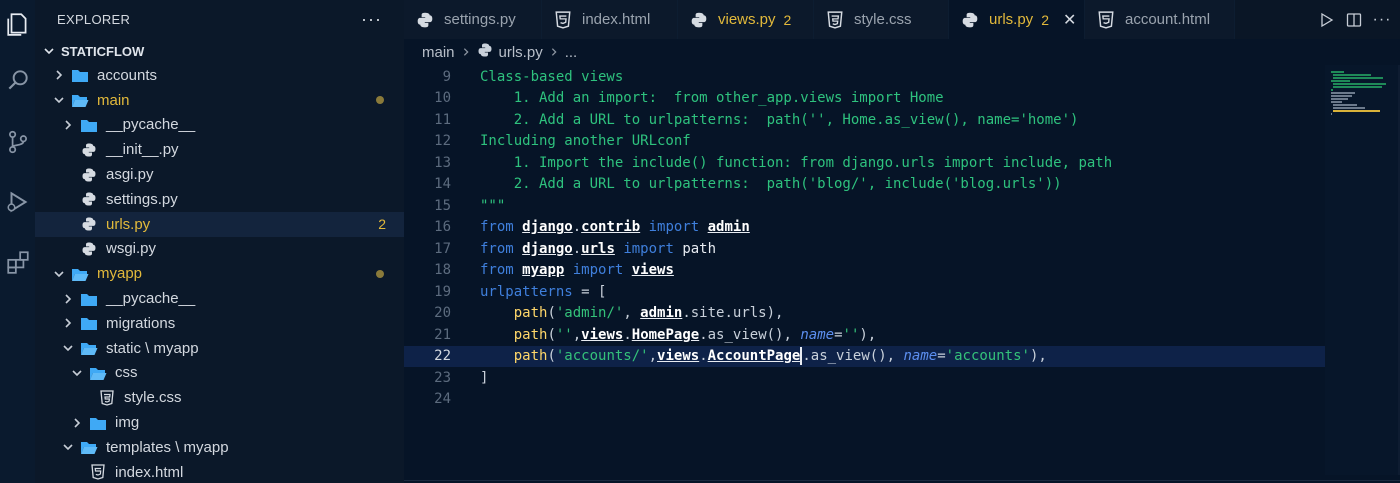 Image resolution: width=1400 pixels, height=483 pixels. What do you see at coordinates (564, 334) in the screenshot?
I see `code-token: ''` at bounding box center [564, 334].